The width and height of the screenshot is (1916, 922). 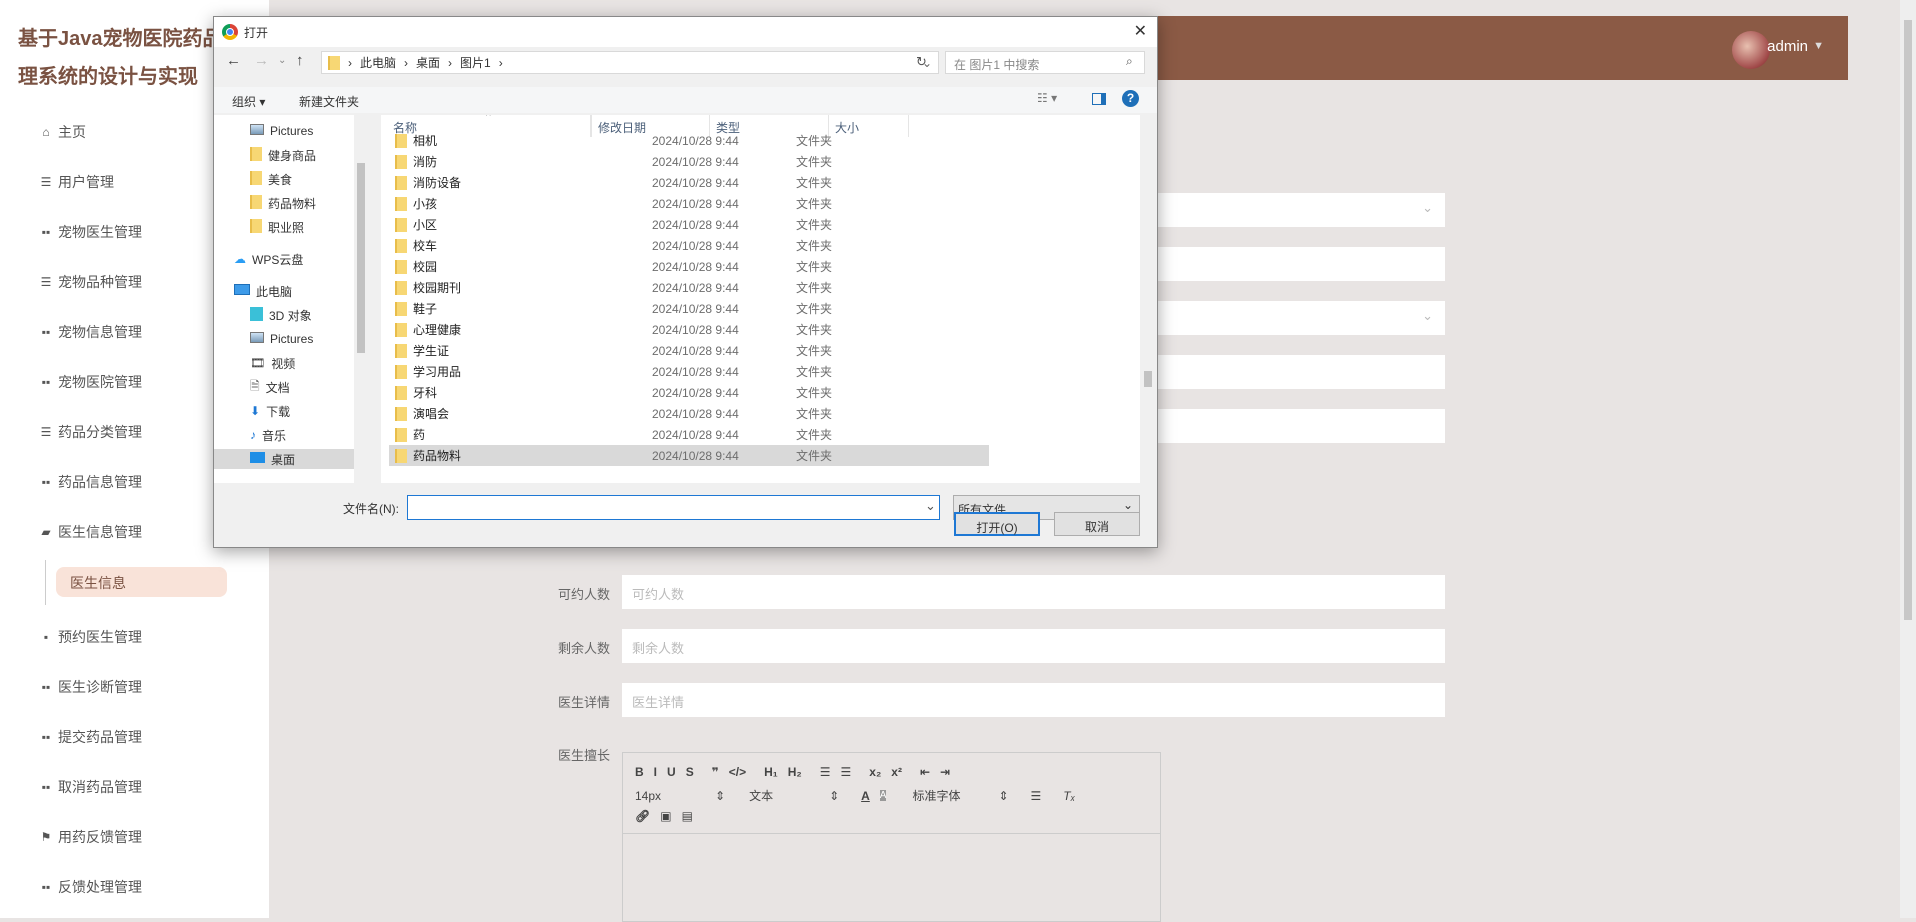 What do you see at coordinates (1069, 796) in the screenshot?
I see `clear-format-icon: Tₓ` at bounding box center [1069, 796].